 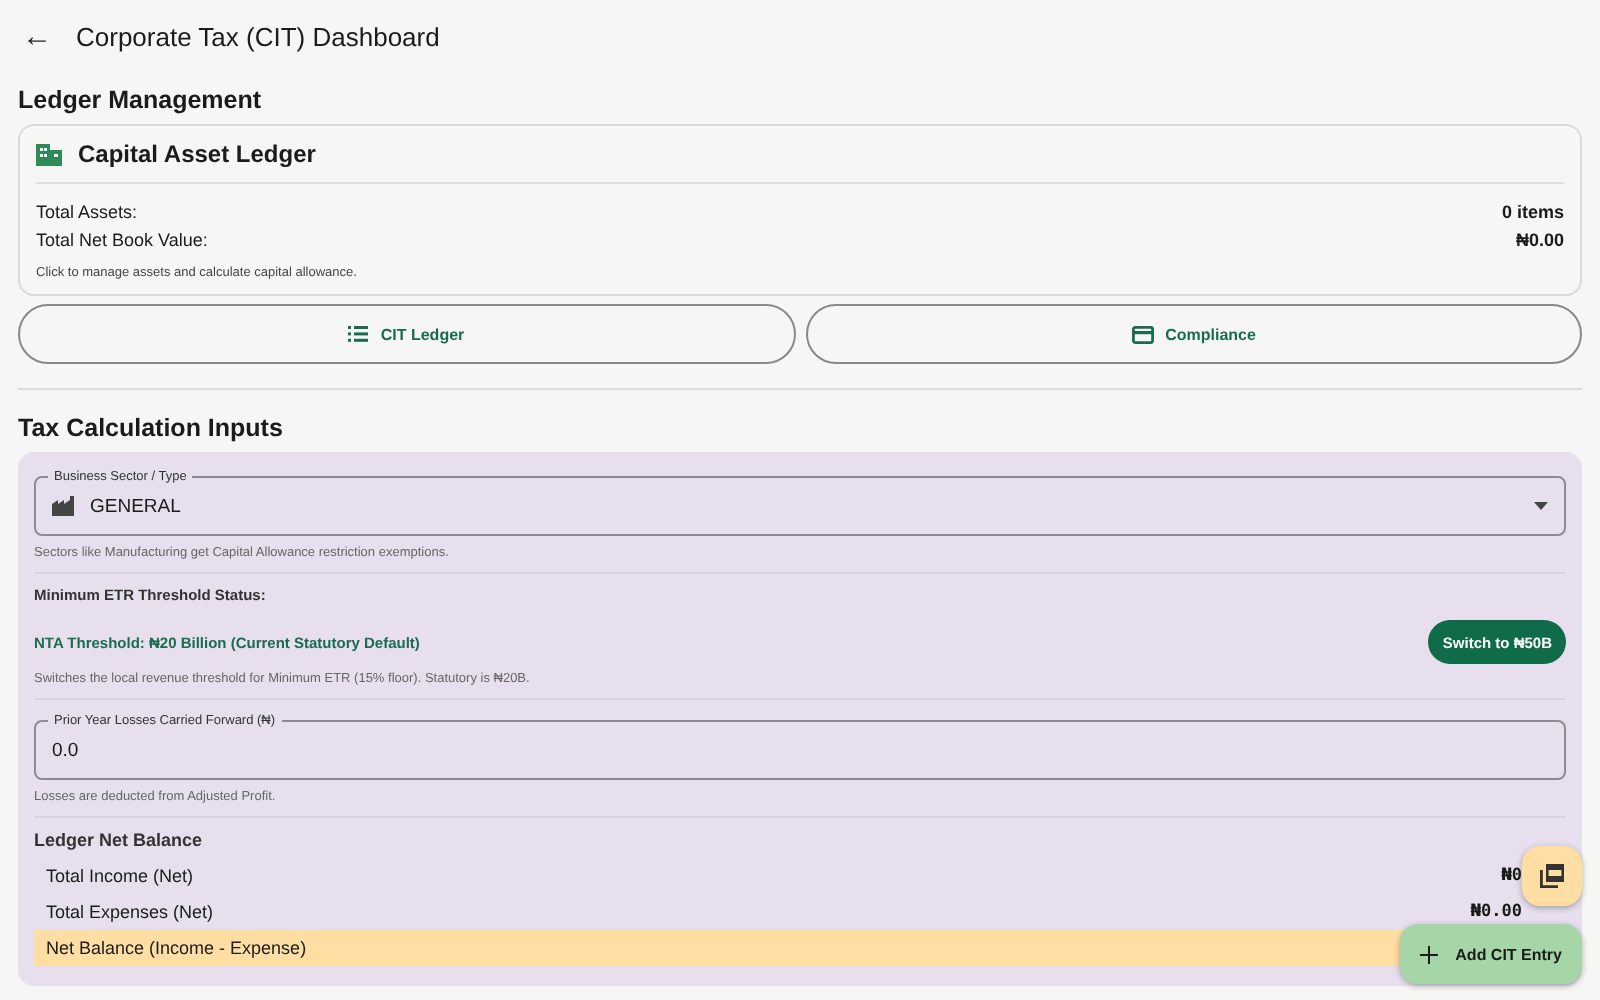 I want to click on list-icon, so click(x=358, y=334).